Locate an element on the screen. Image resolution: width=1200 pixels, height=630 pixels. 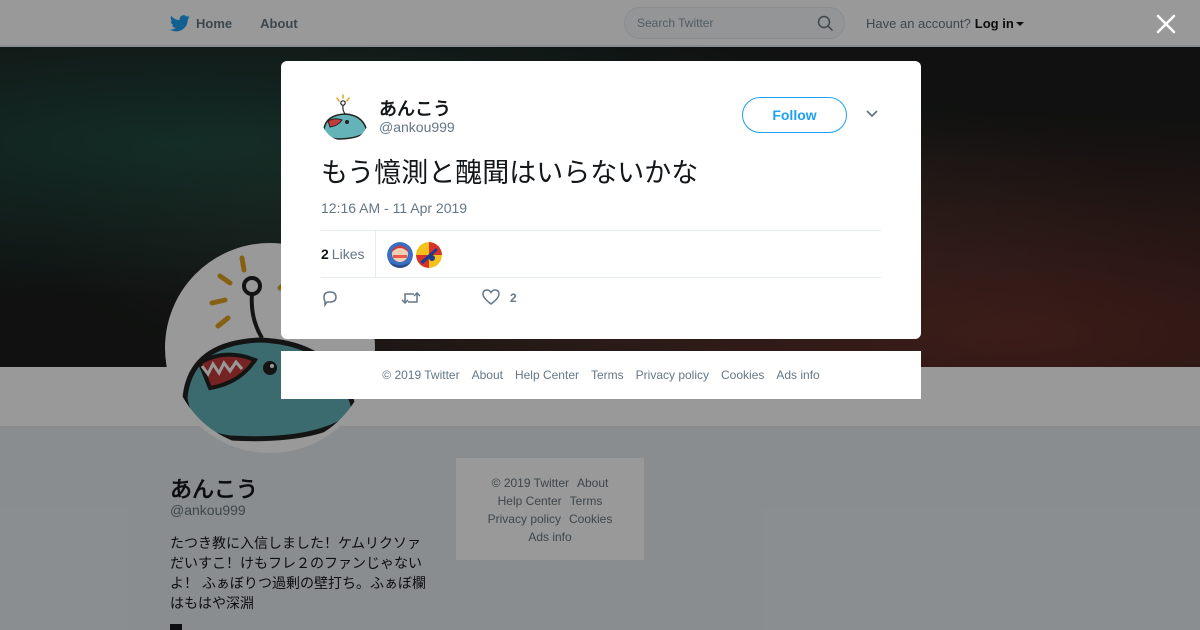
author-handle: @ankou999 is located at coordinates (417, 127).